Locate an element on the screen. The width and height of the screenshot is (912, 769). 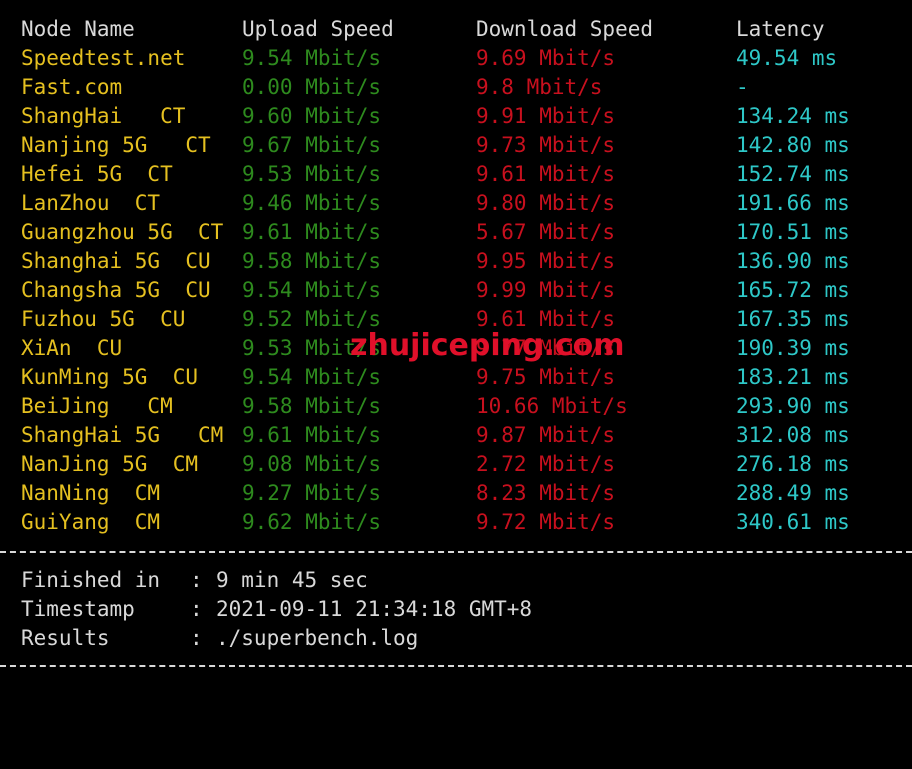
latency-cell: 142.80 ms is located at coordinates (793, 145).